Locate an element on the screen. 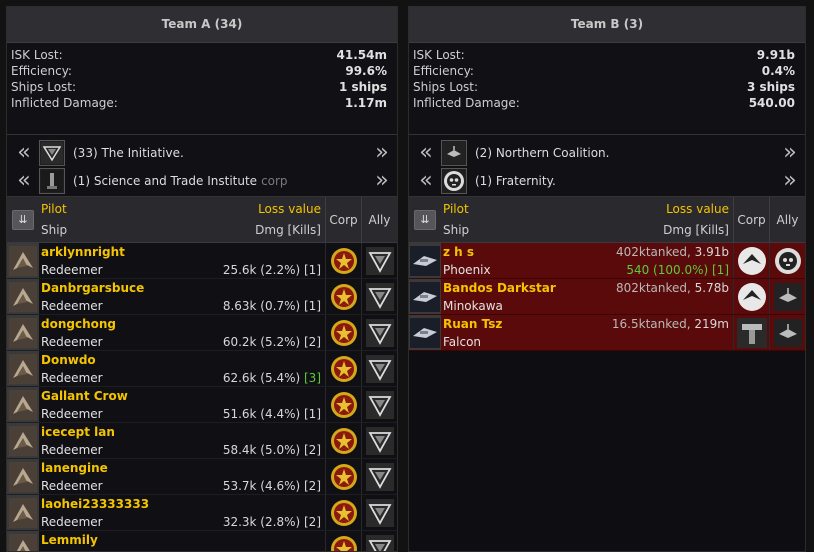  table-row: Bandos Darkstar 802ktanked, 5.78b Minokawa is located at coordinates (607, 297).